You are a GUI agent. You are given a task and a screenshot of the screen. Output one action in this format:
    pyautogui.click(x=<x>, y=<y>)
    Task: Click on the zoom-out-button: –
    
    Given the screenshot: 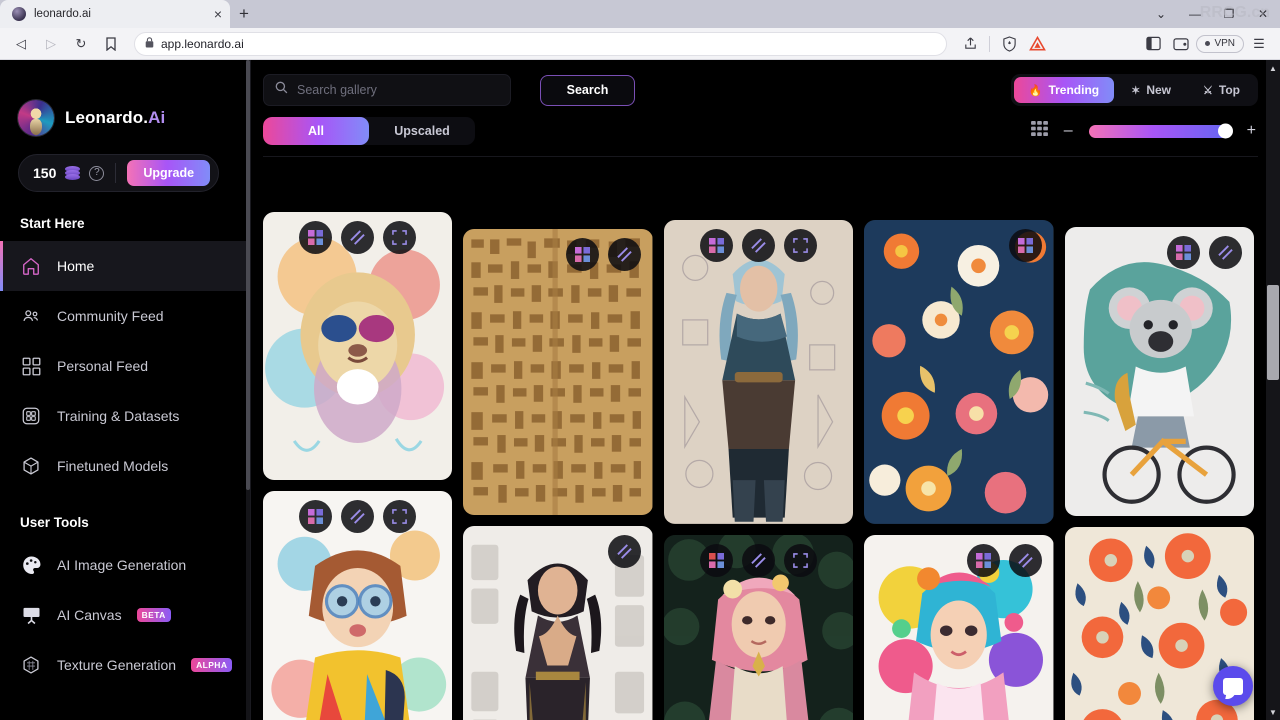 What is the action you would take?
    pyautogui.click(x=1068, y=131)
    